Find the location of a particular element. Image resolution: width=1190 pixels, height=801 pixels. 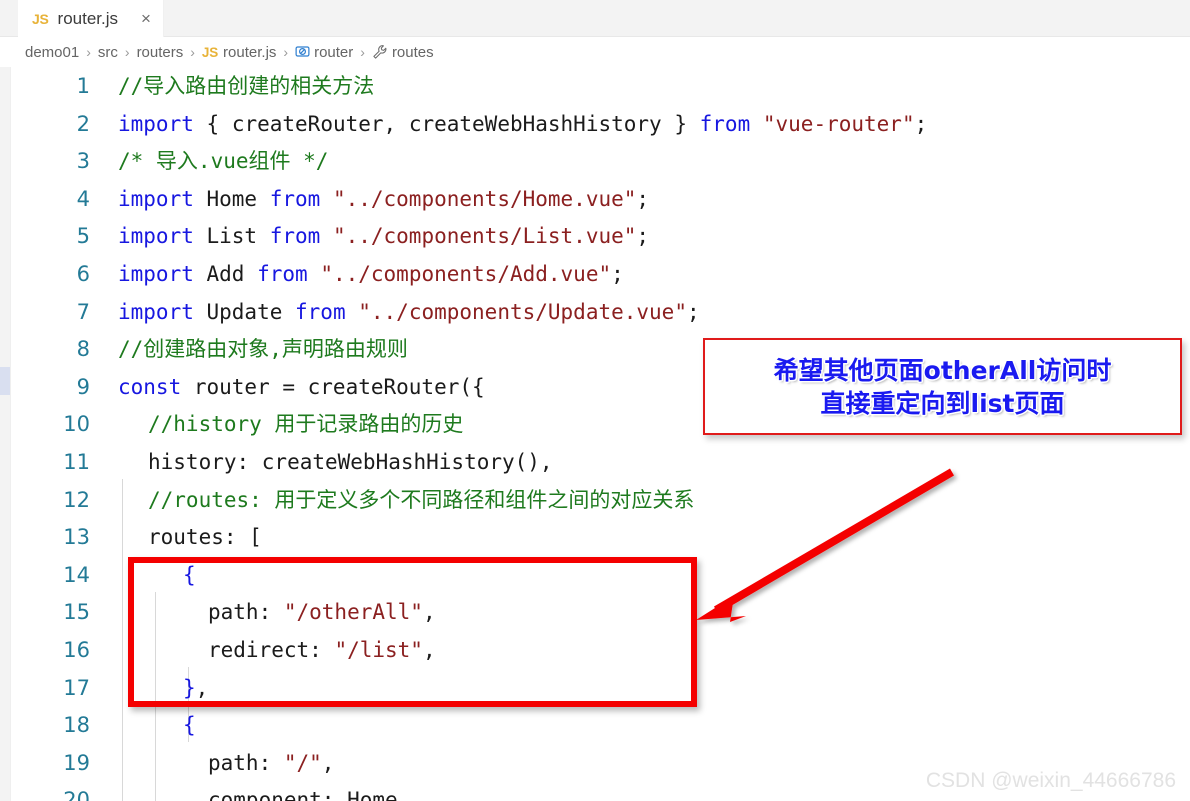

breadcrumb-item-demo01: demo01 is located at coordinates (52, 52).